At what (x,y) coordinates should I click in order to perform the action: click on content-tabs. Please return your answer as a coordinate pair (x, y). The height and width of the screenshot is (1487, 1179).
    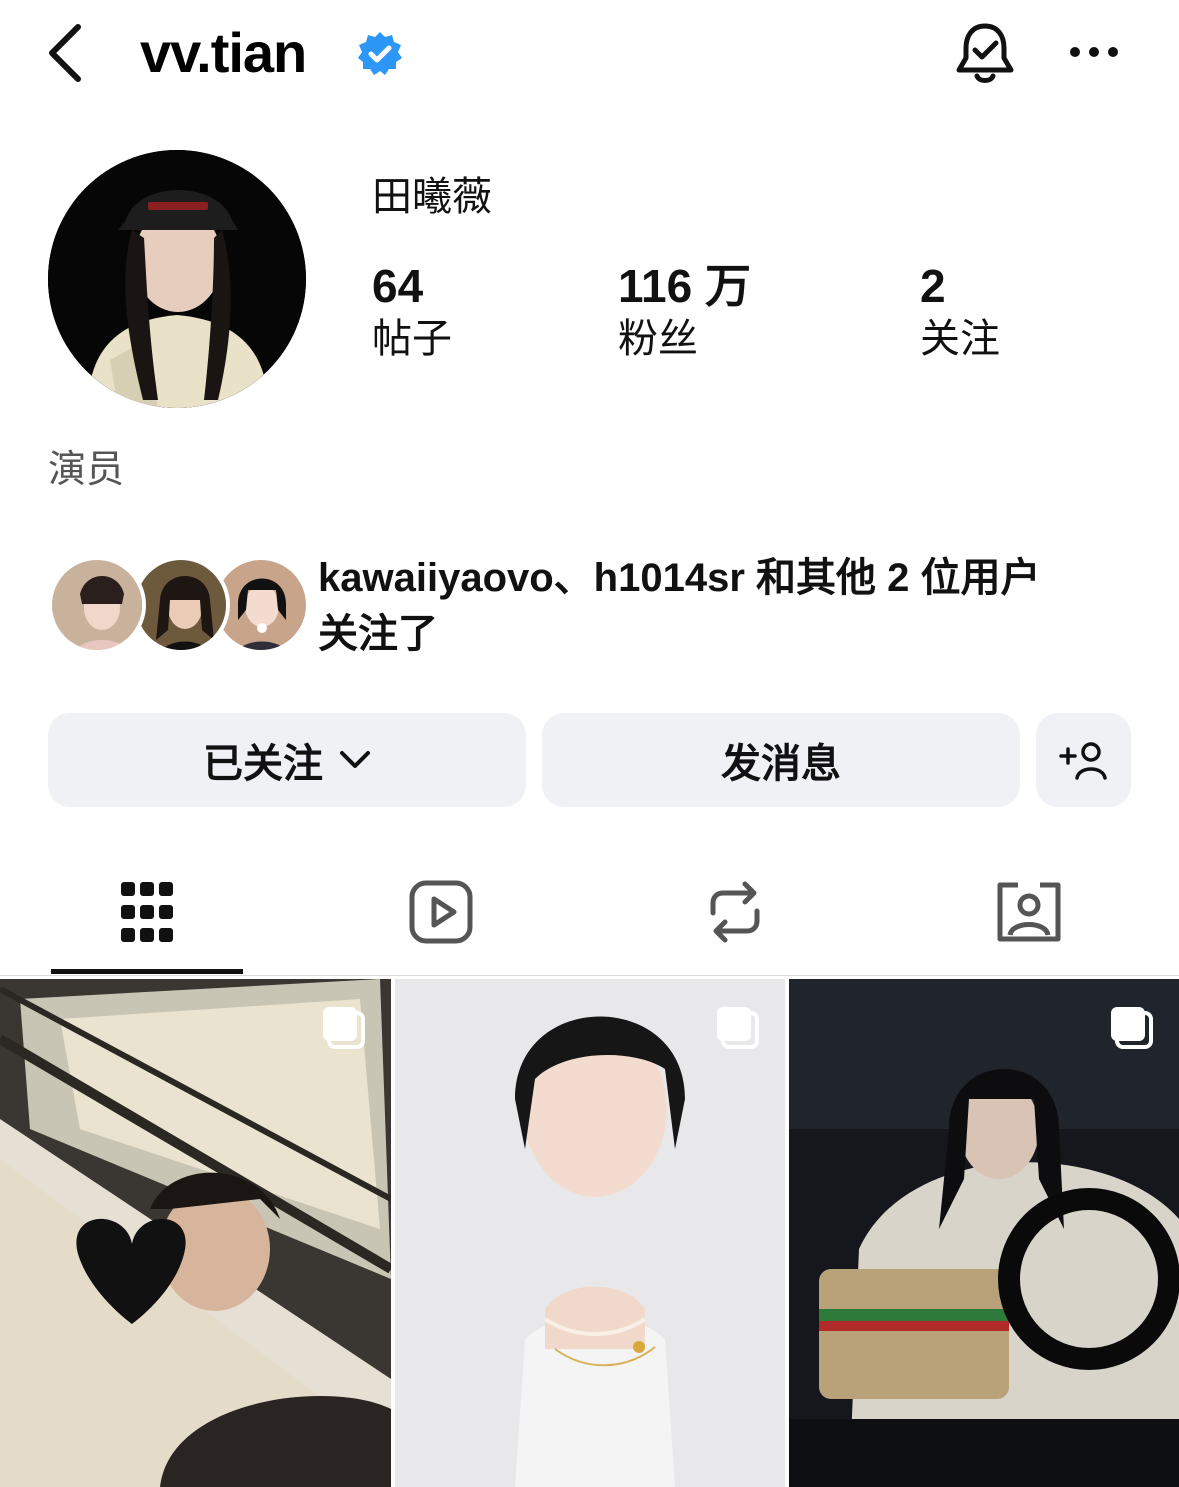
    Looking at the image, I should click on (589, 912).